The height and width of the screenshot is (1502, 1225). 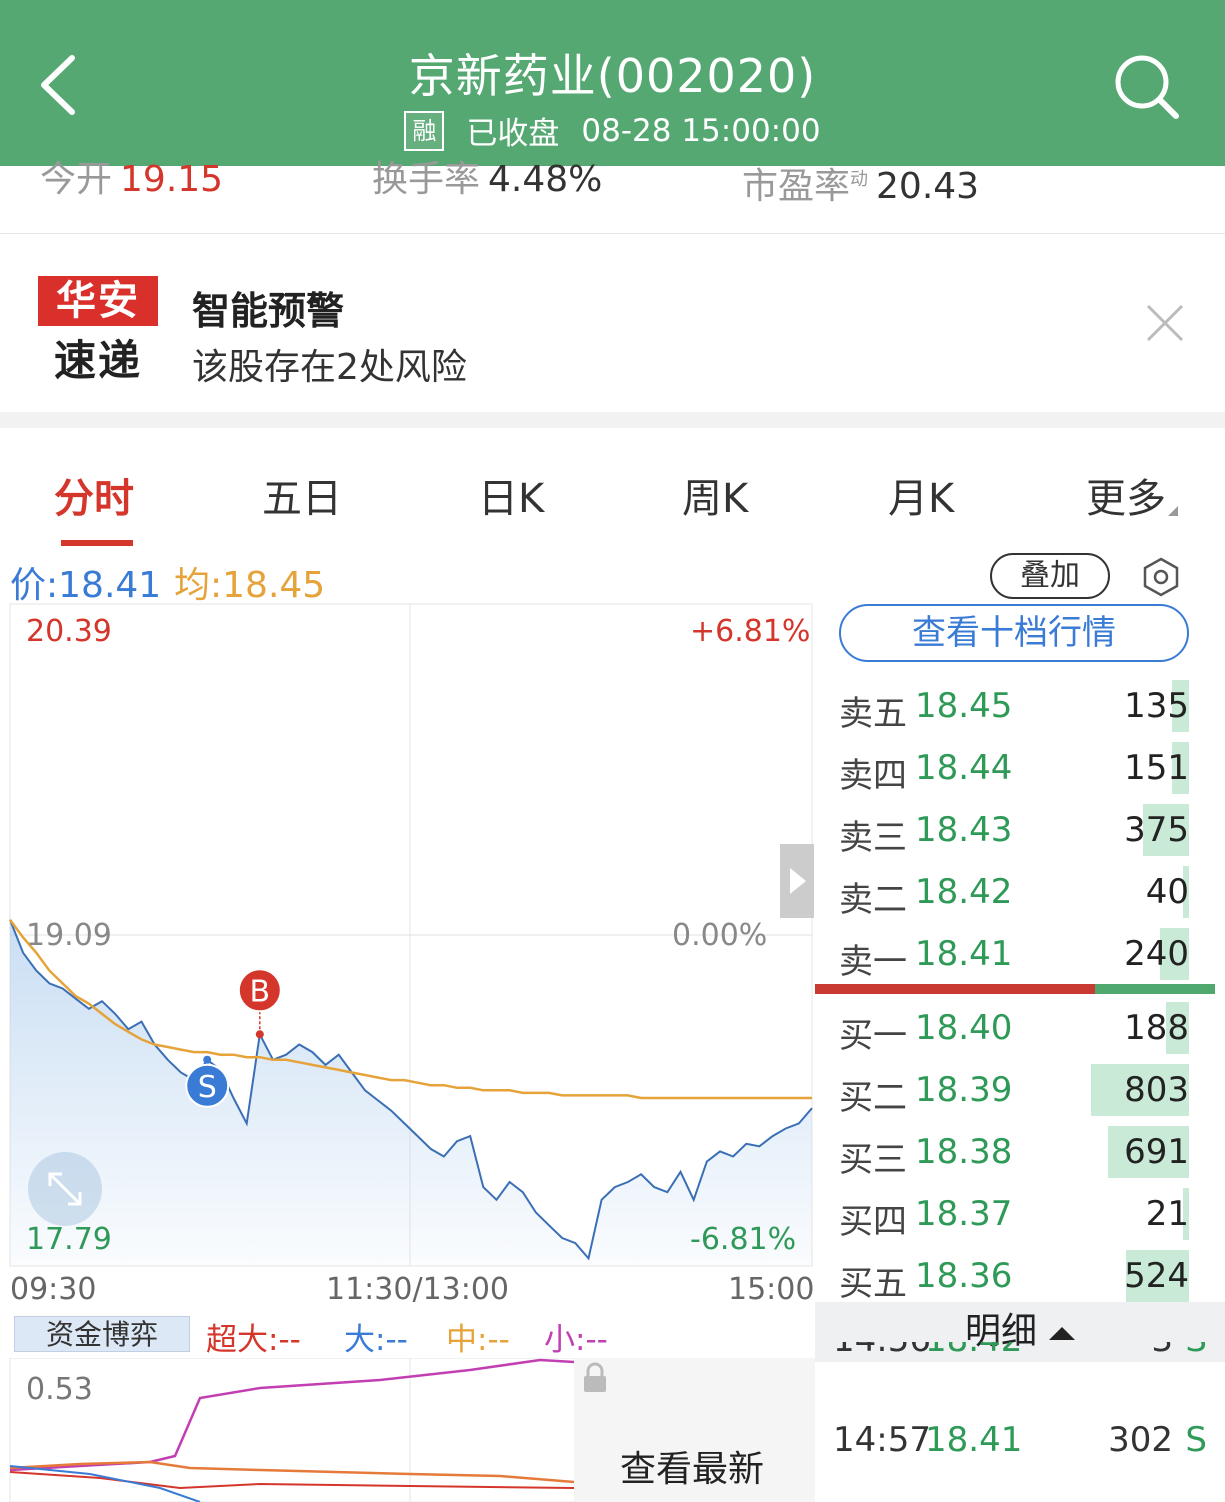 I want to click on fund-medium: 中:--, so click(x=478, y=1340).